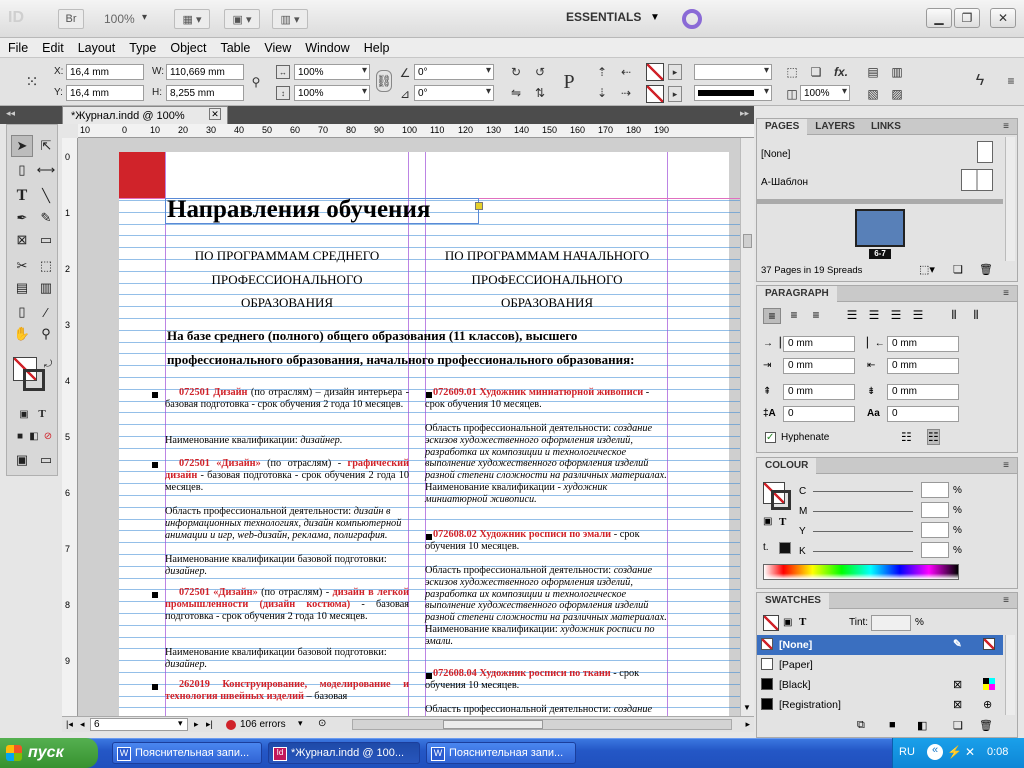 Image resolution: width=1024 pixels, height=768 pixels. What do you see at coordinates (516, 72) in the screenshot?
I see `rotate-cw-icon: ↻` at bounding box center [516, 72].